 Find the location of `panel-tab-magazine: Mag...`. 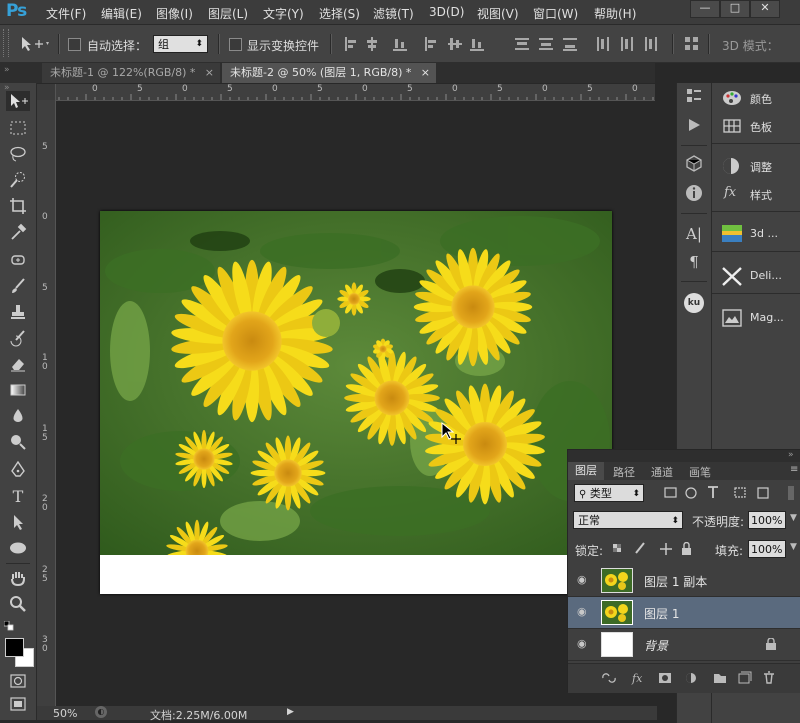

panel-tab-magazine: Mag... is located at coordinates (756, 318).